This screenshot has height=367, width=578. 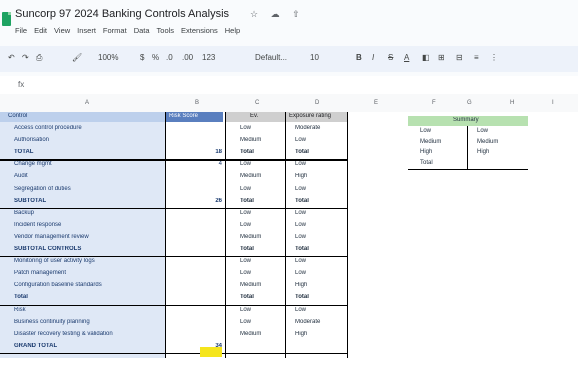 I want to click on redo-icon: ↷, so click(x=25, y=57).